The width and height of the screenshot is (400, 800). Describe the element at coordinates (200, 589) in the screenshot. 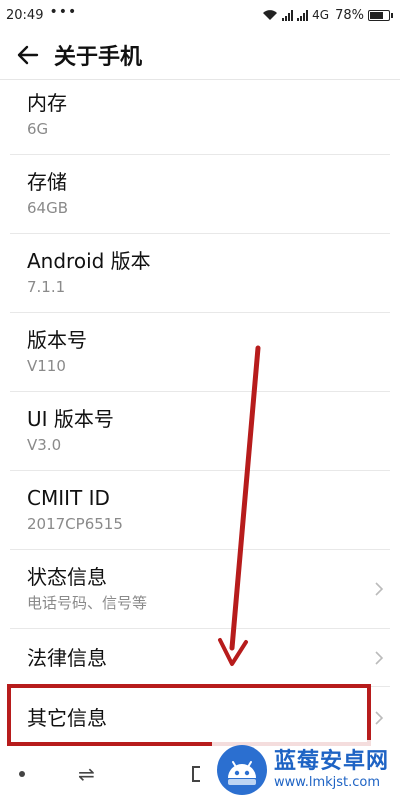

I see `list-item-status-info: 状态信息 电话号码、信号等` at that location.